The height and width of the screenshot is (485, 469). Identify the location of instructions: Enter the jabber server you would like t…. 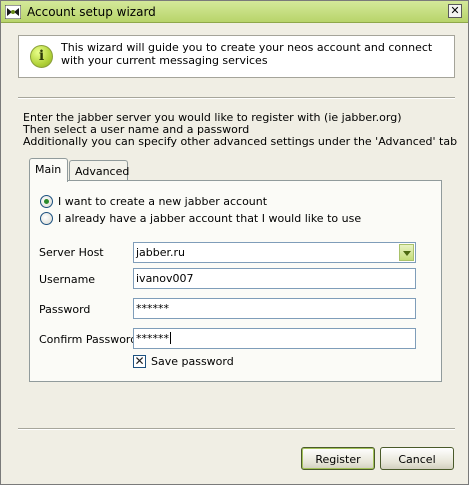
(240, 130).